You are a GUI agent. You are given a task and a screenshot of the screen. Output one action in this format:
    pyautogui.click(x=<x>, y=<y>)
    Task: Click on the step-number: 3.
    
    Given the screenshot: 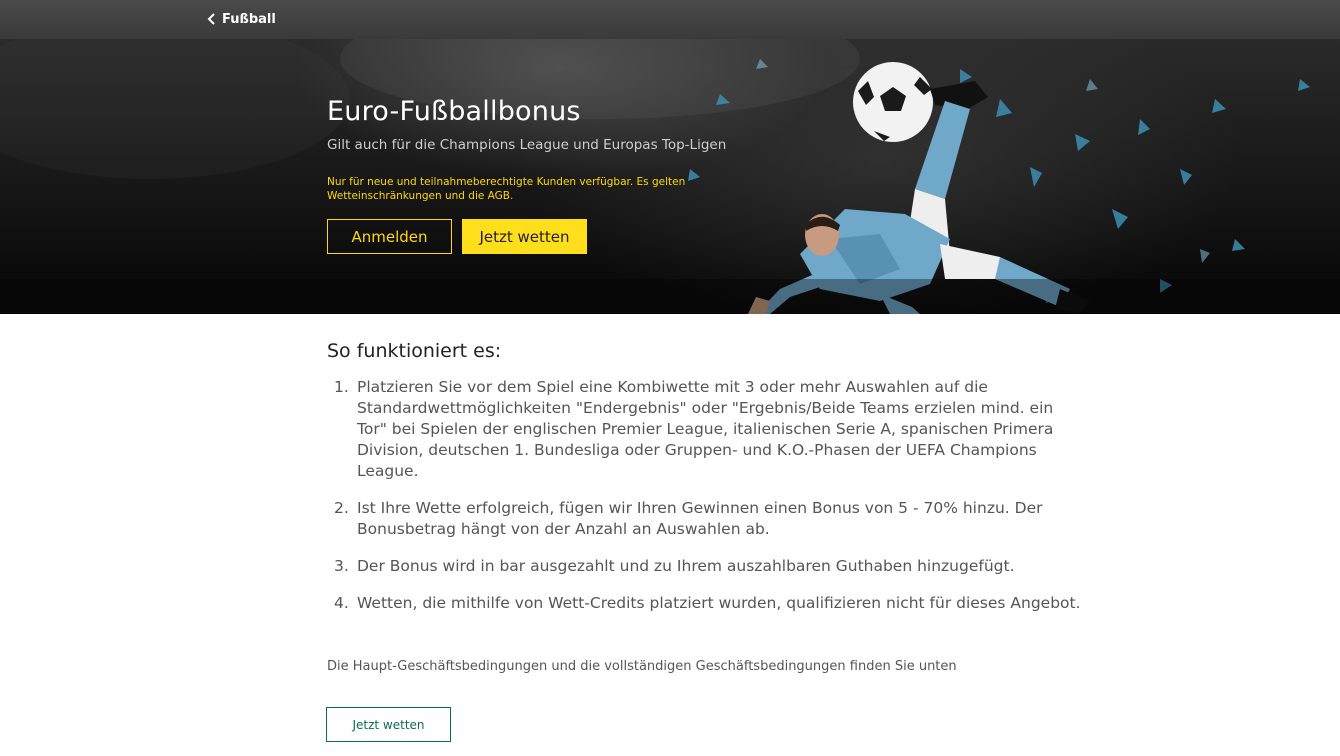 What is the action you would take?
    pyautogui.click(x=341, y=566)
    